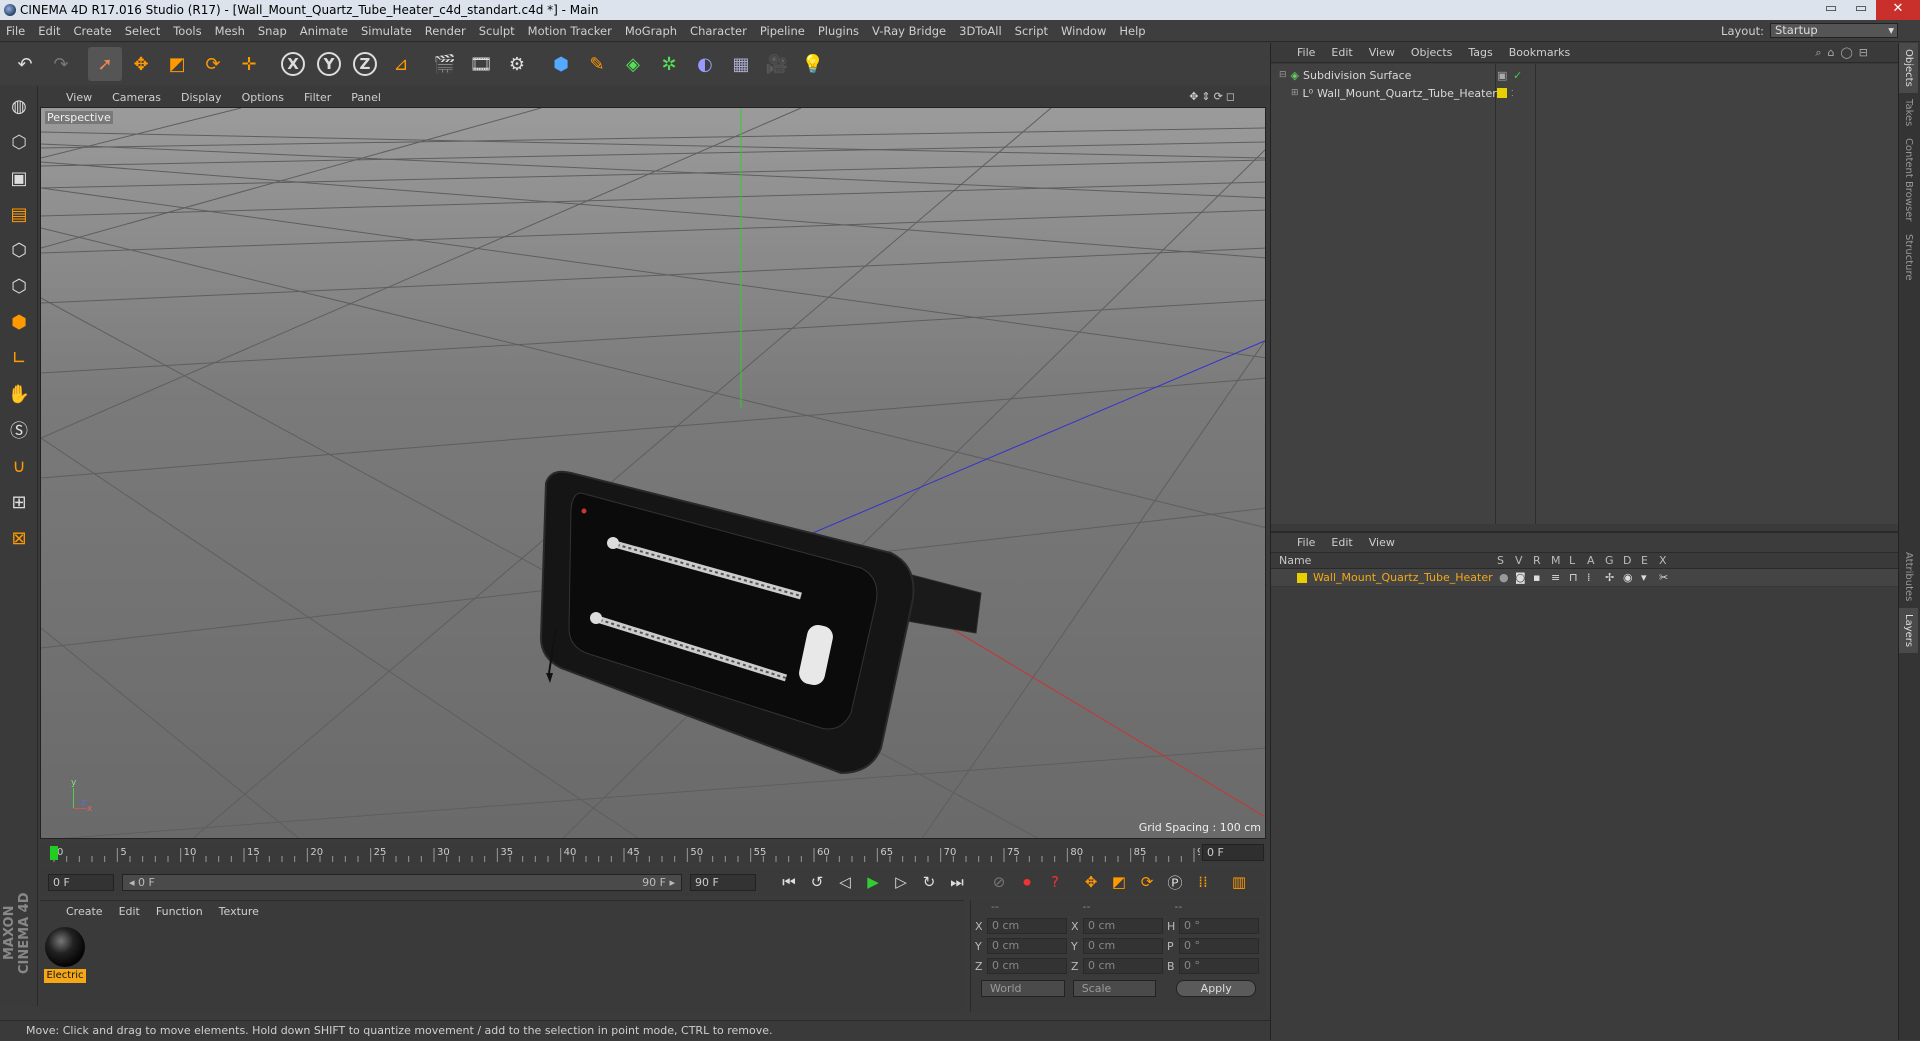  What do you see at coordinates (1219, 966) in the screenshot?
I see `rot-b-field: 0 °` at bounding box center [1219, 966].